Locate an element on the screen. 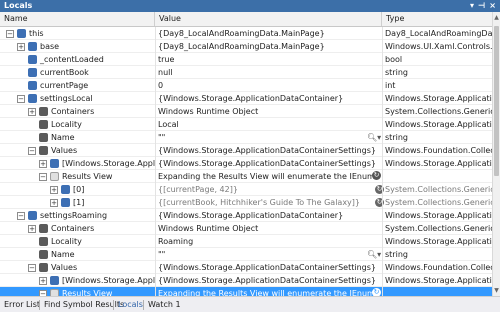  name-cell: + [Windows.Storage.Applic is located at coordinates (77, 280).